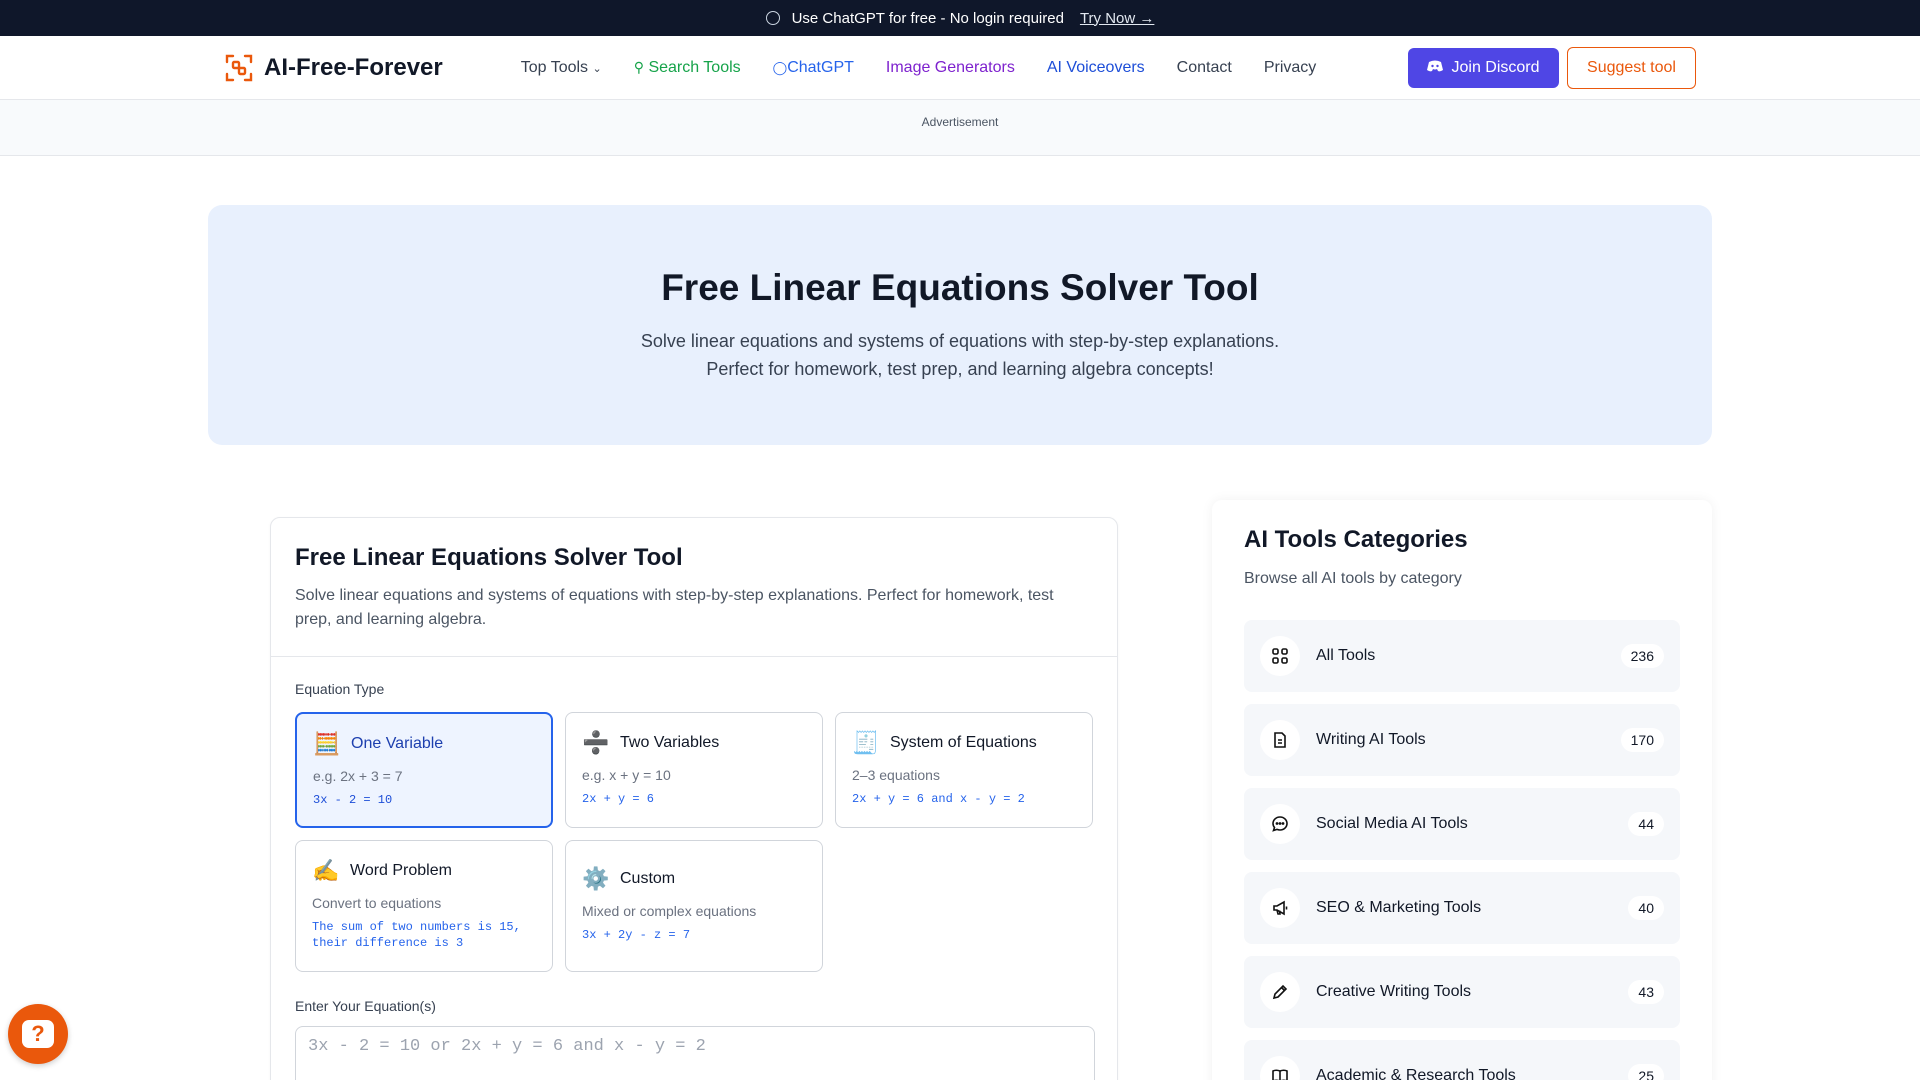 This screenshot has width=1920, height=1080. Describe the element at coordinates (1290, 68) in the screenshot. I see `nav-privacy: Privacy` at that location.